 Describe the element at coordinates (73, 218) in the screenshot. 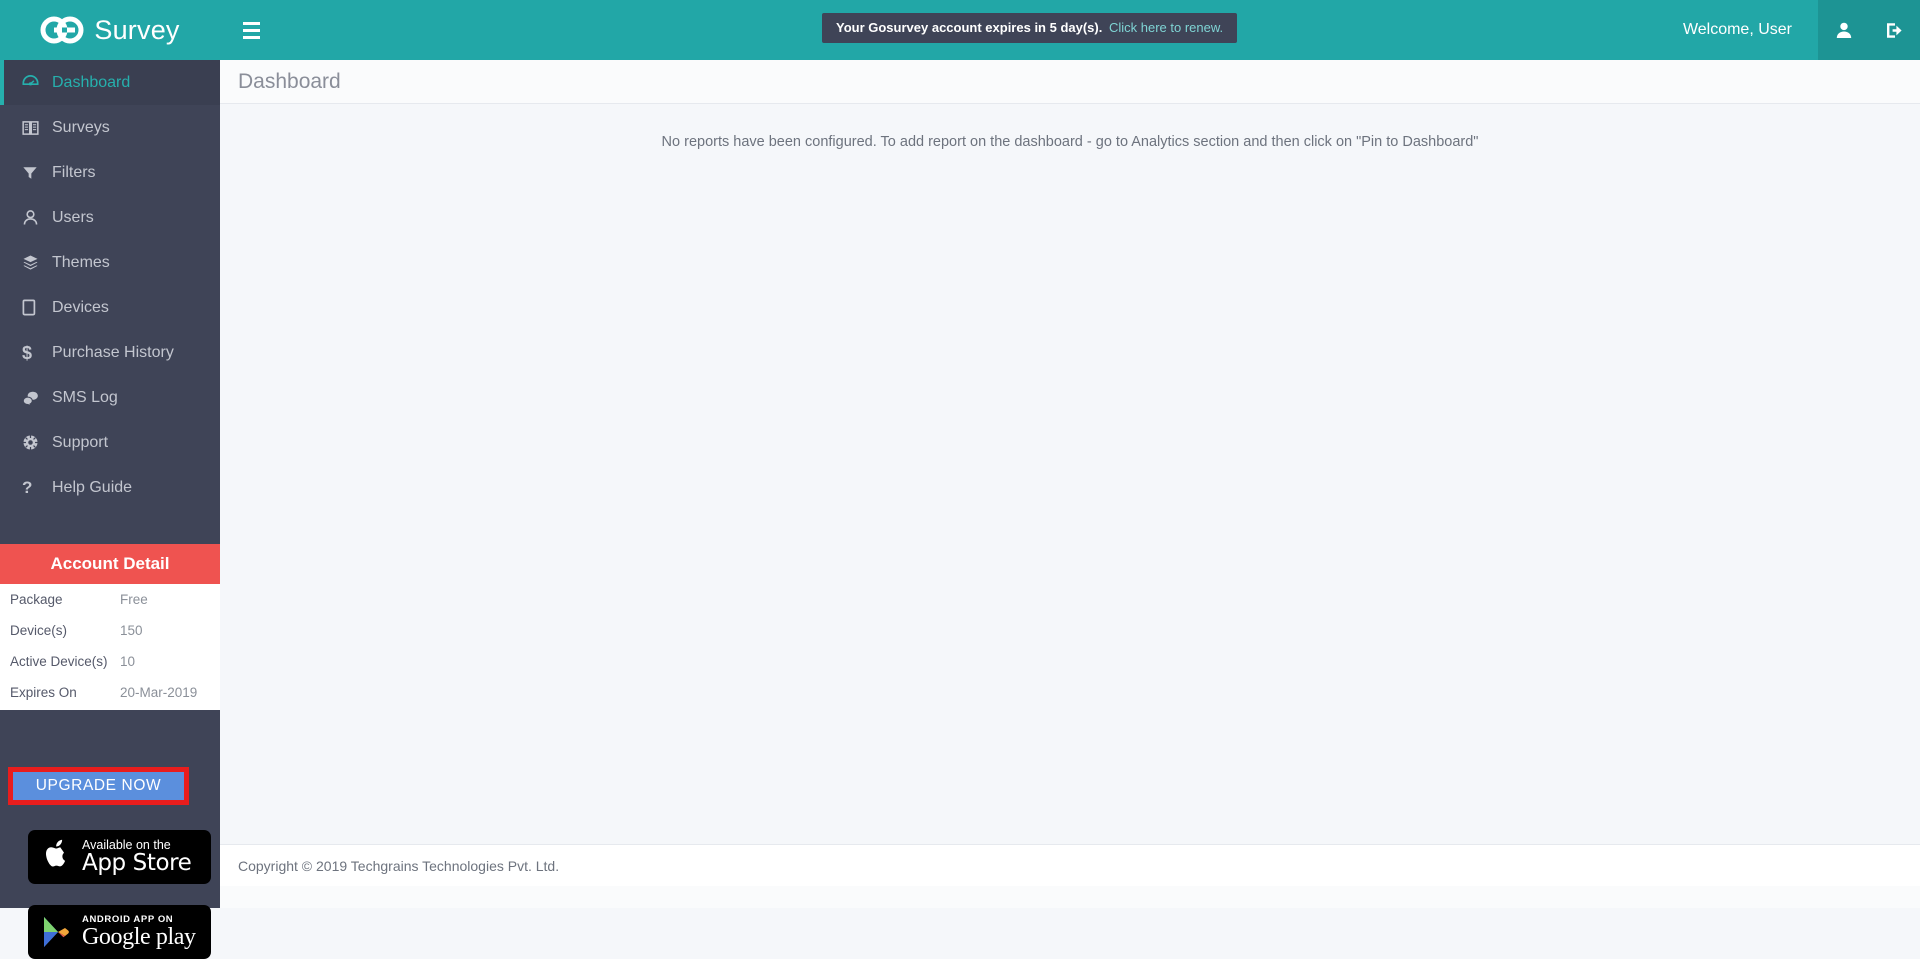

I see `sidebar-item-label: Users` at that location.